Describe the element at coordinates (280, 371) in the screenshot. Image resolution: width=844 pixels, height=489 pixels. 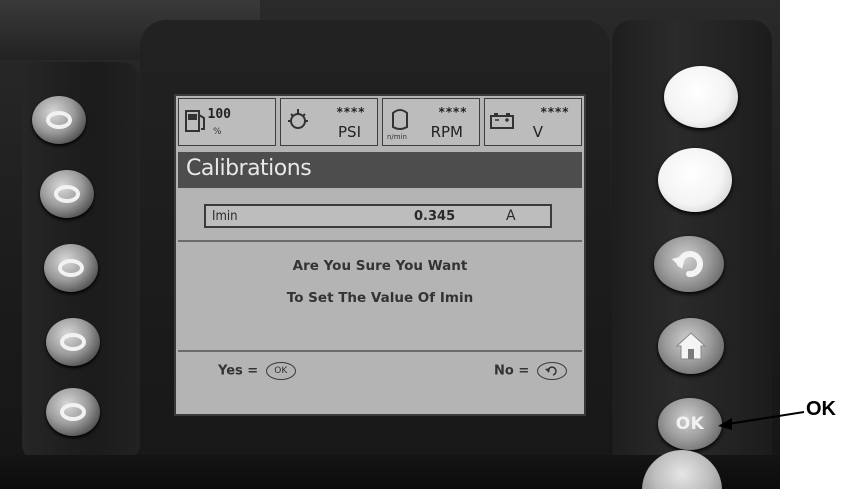
I see `ok-key-icon: OK` at that location.